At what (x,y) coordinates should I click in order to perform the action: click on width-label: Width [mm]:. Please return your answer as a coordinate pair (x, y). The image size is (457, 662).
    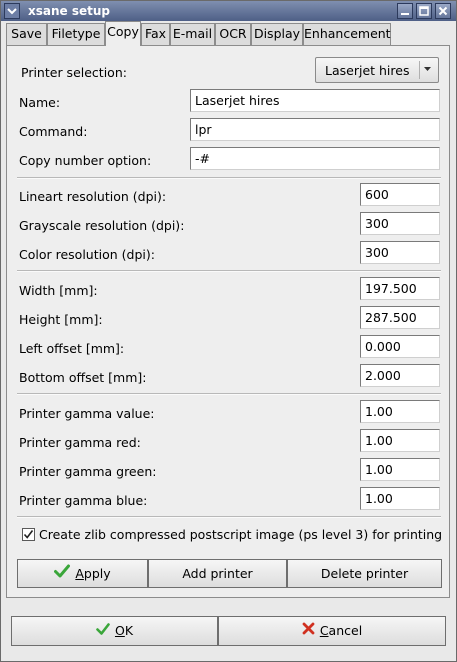
    Looking at the image, I should click on (58, 290).